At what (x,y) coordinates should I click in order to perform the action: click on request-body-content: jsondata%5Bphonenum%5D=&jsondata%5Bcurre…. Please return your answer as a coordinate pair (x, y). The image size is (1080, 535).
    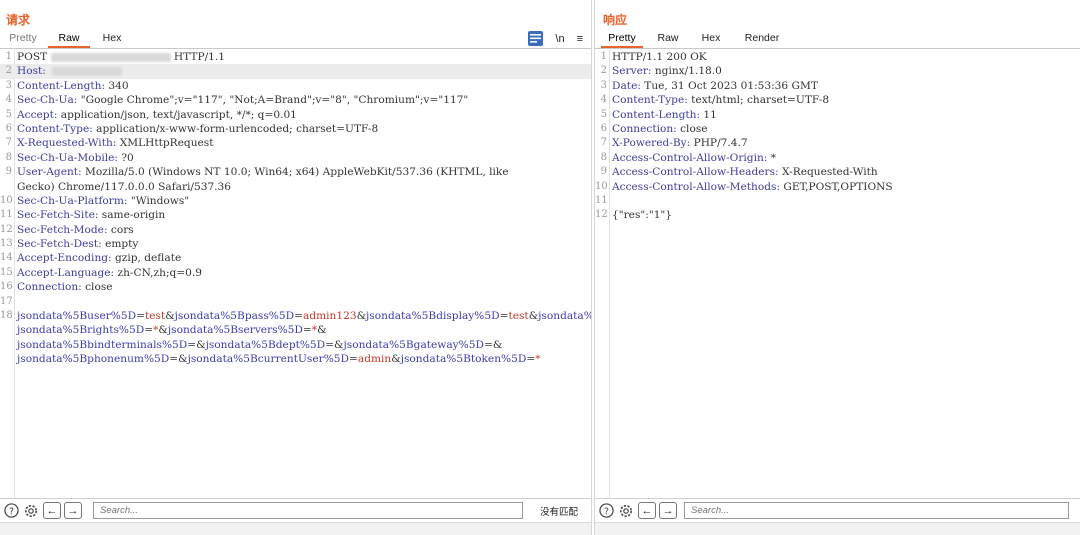
    Looking at the image, I should click on (302, 359).